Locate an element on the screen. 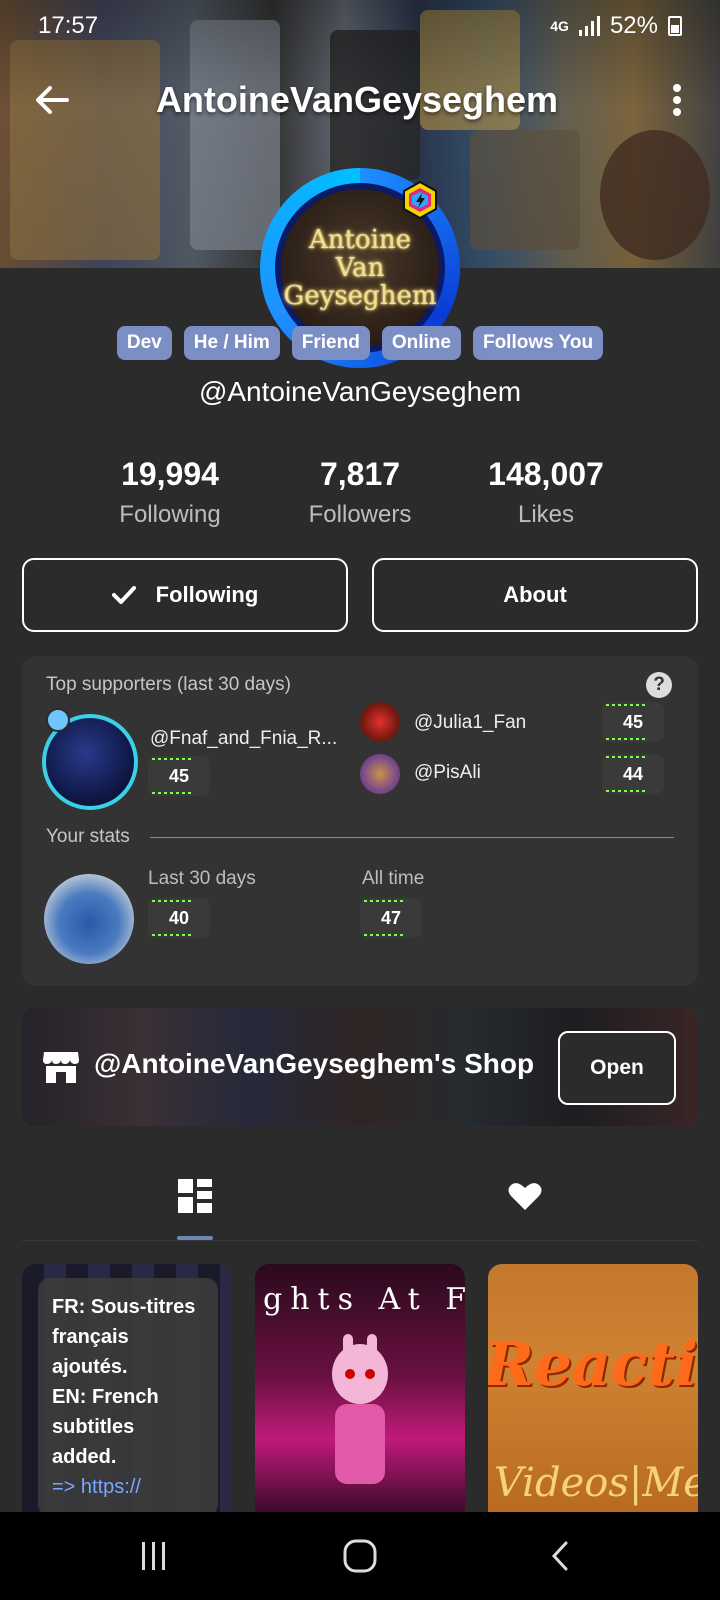  stat-following: 19,994 Following is located at coordinates (170, 492).